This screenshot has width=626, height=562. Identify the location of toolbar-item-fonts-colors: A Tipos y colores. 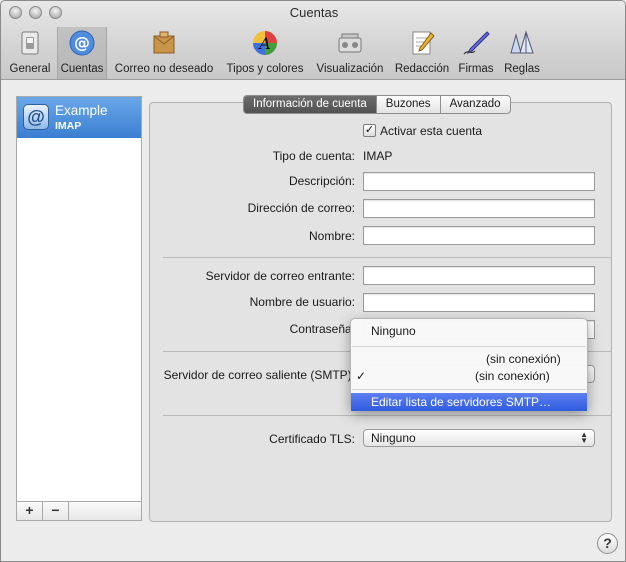
(265, 53).